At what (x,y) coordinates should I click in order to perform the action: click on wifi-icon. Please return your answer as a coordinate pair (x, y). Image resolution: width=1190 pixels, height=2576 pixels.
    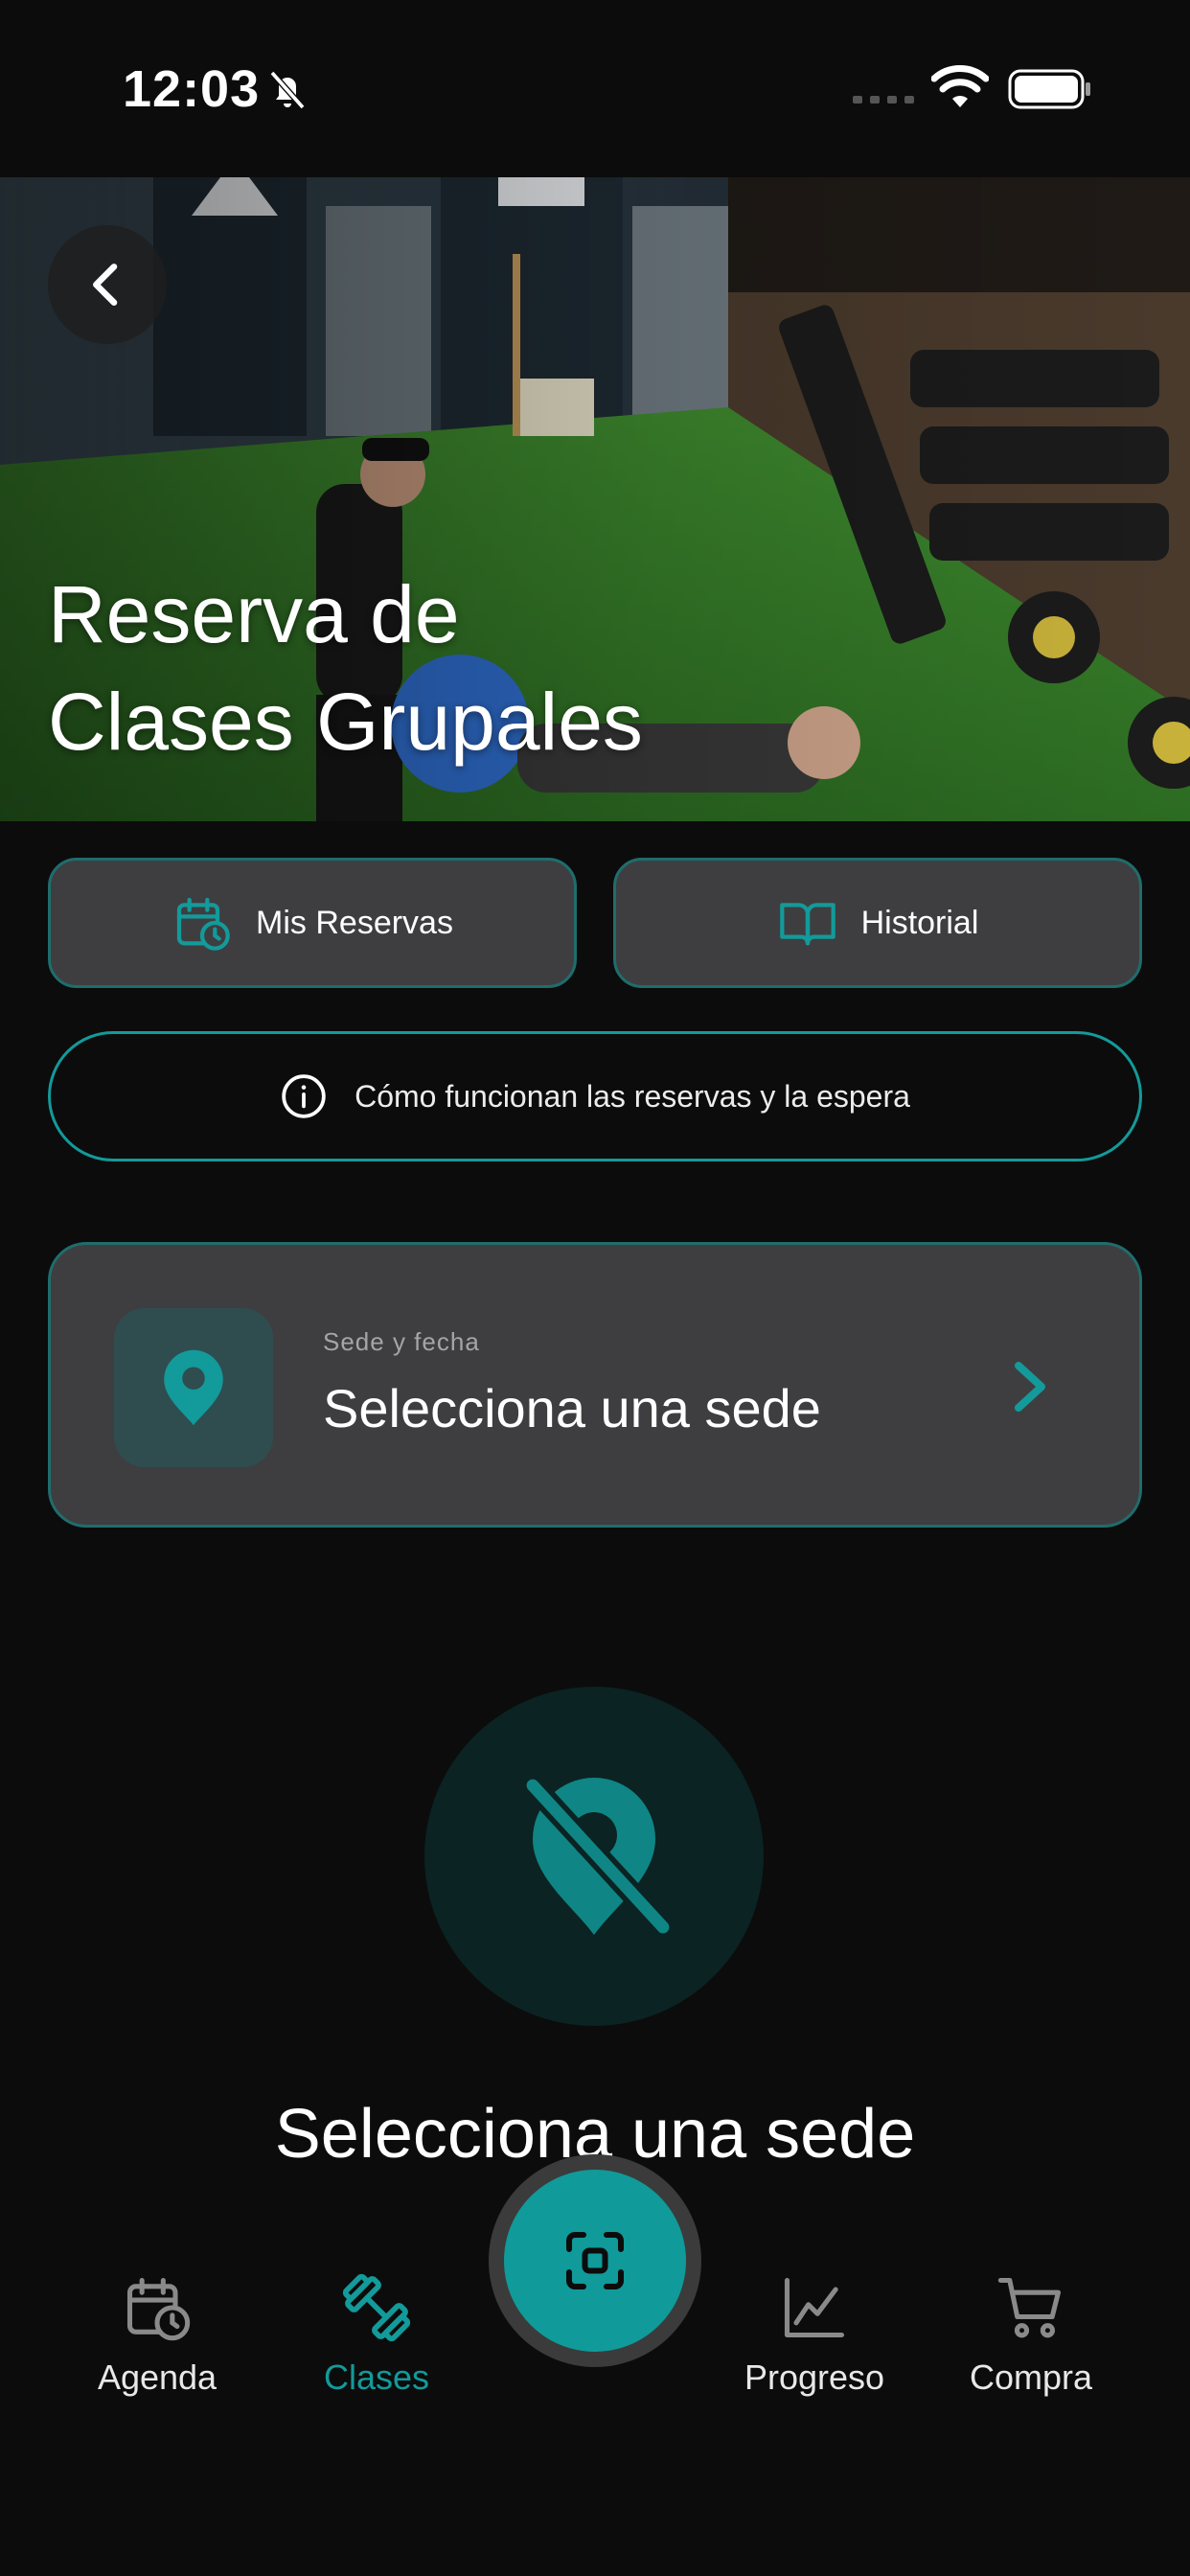
    Looking at the image, I should click on (960, 86).